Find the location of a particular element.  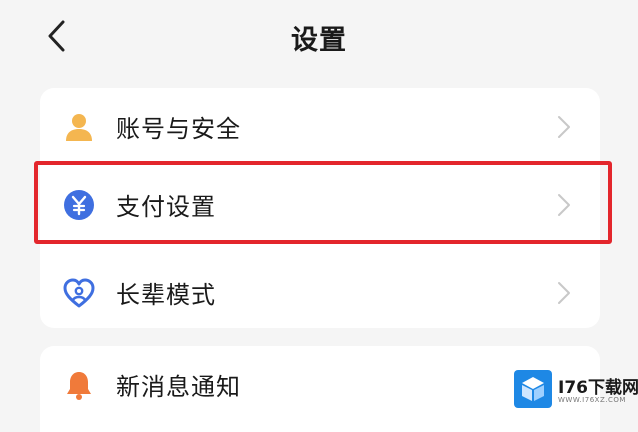

menu-item-label: 长辈模式 is located at coordinates (166, 295).